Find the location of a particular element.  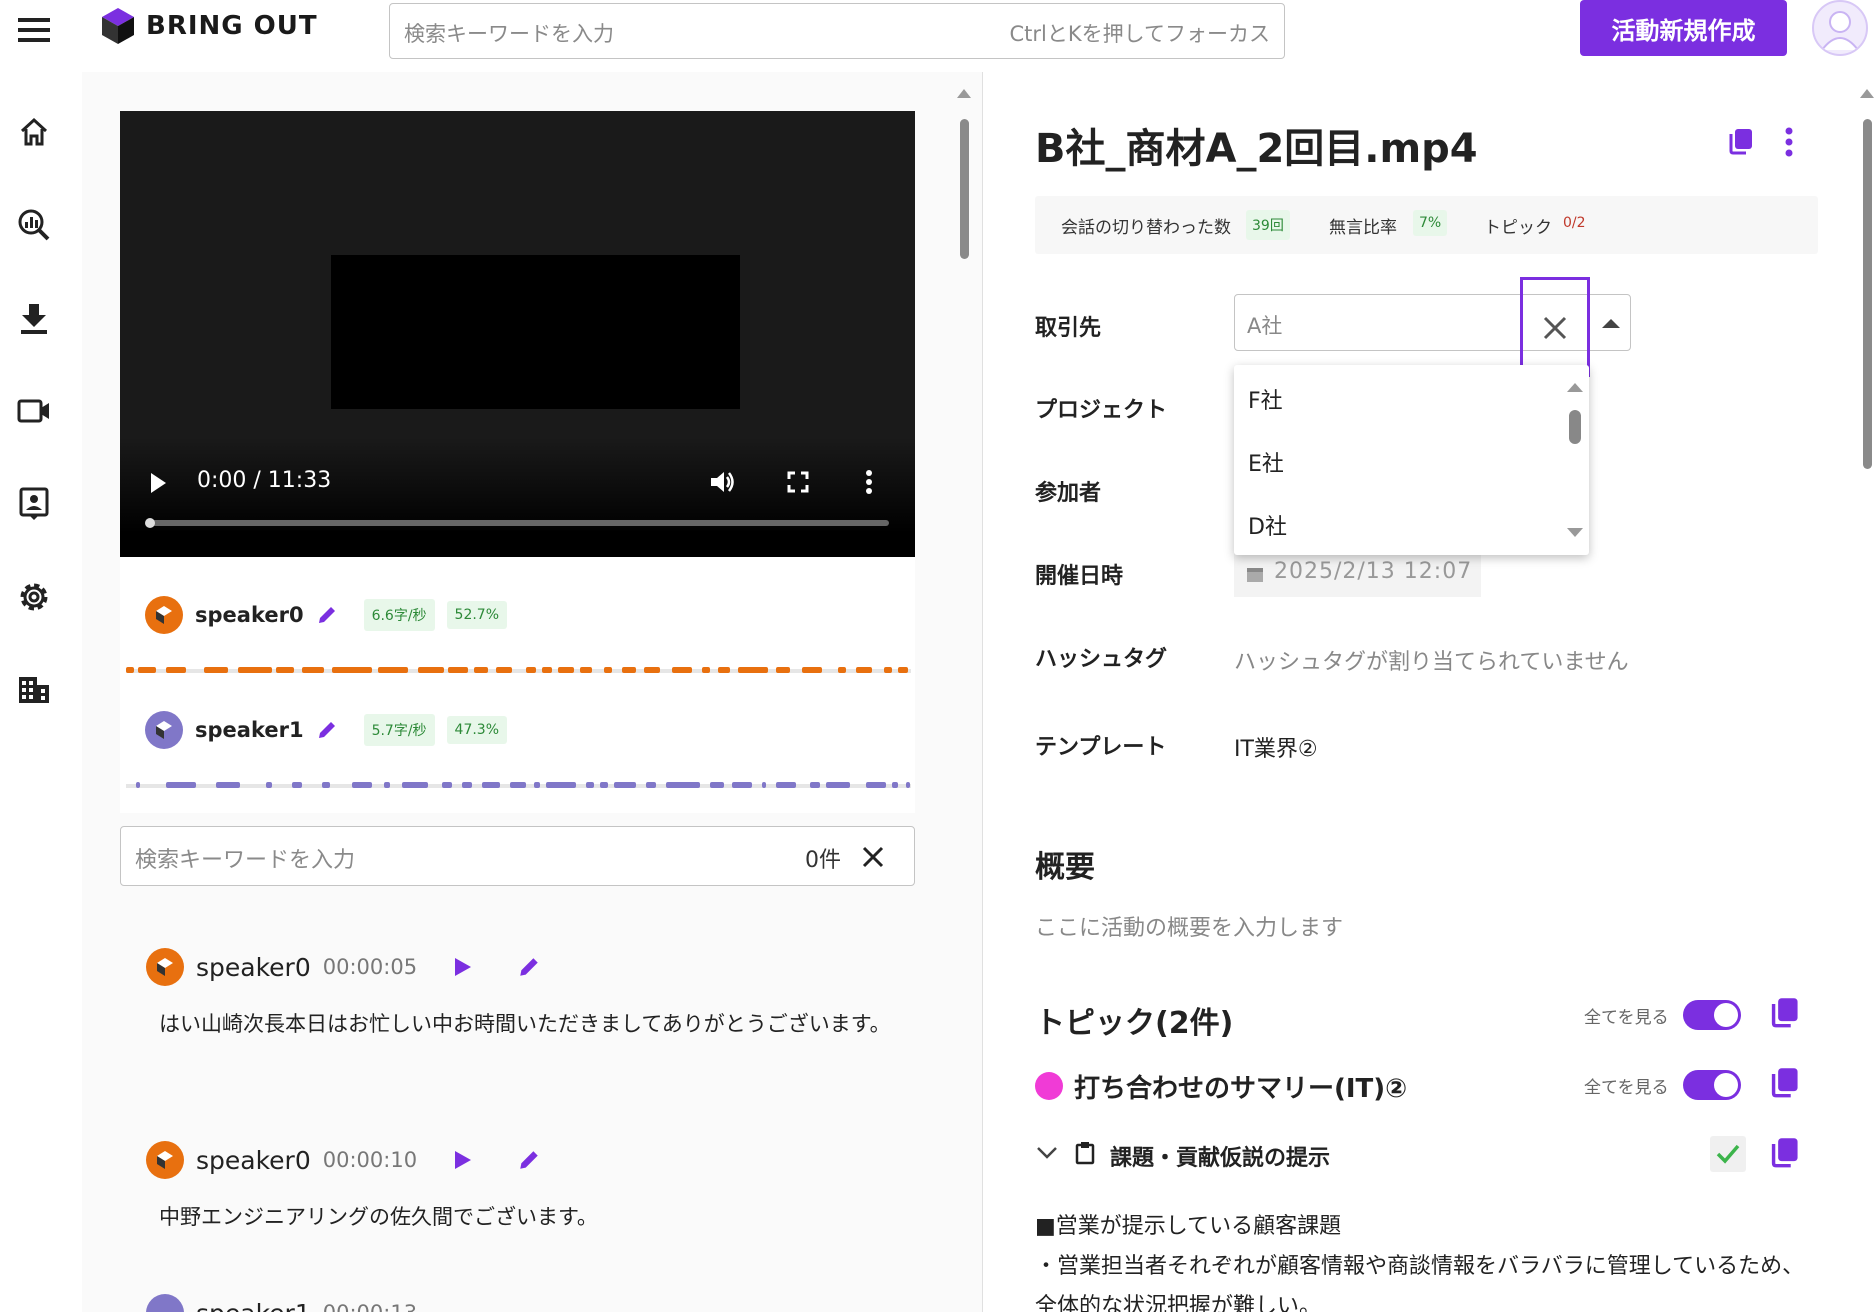

client-option: D社 is located at coordinates (1267, 525).